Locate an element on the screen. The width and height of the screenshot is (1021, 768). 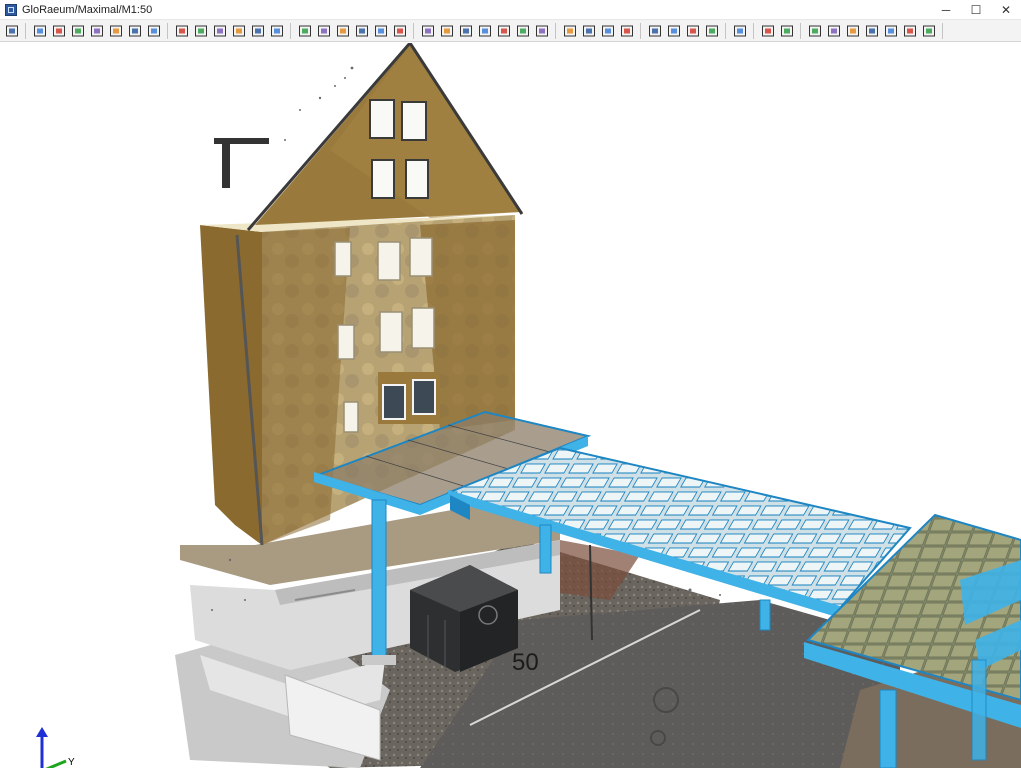
box-1-icon is located at coordinates (569, 31).